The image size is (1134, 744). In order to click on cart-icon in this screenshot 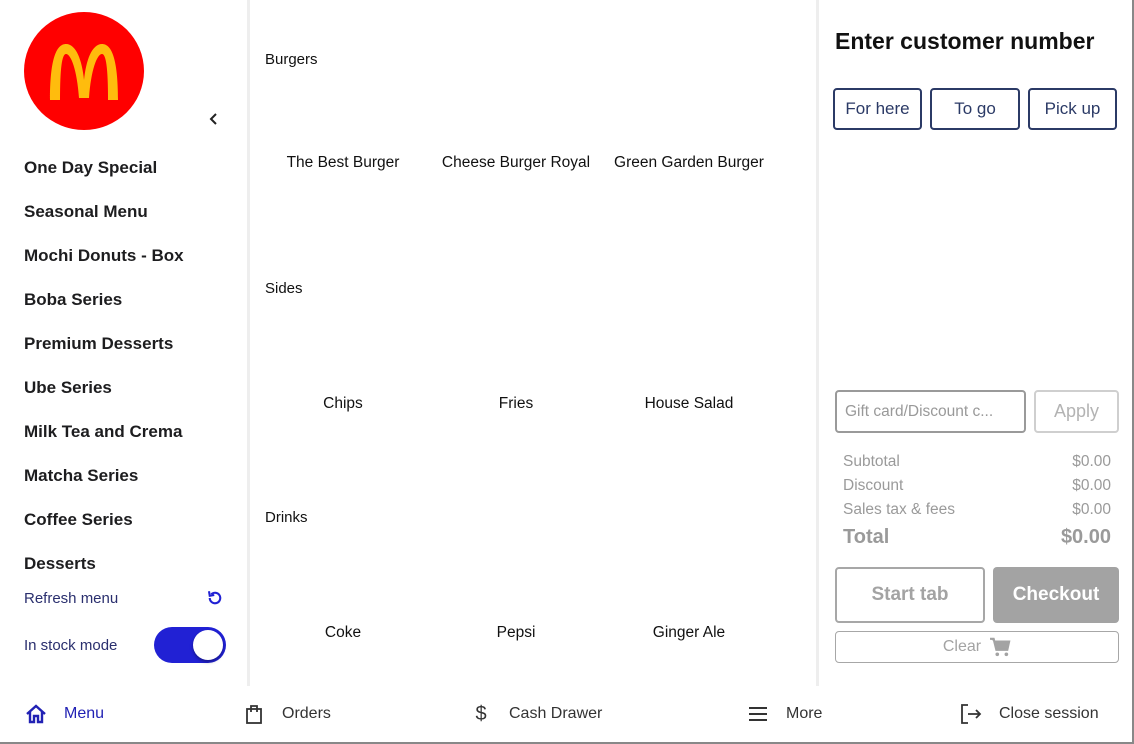, I will do `click(1000, 647)`.